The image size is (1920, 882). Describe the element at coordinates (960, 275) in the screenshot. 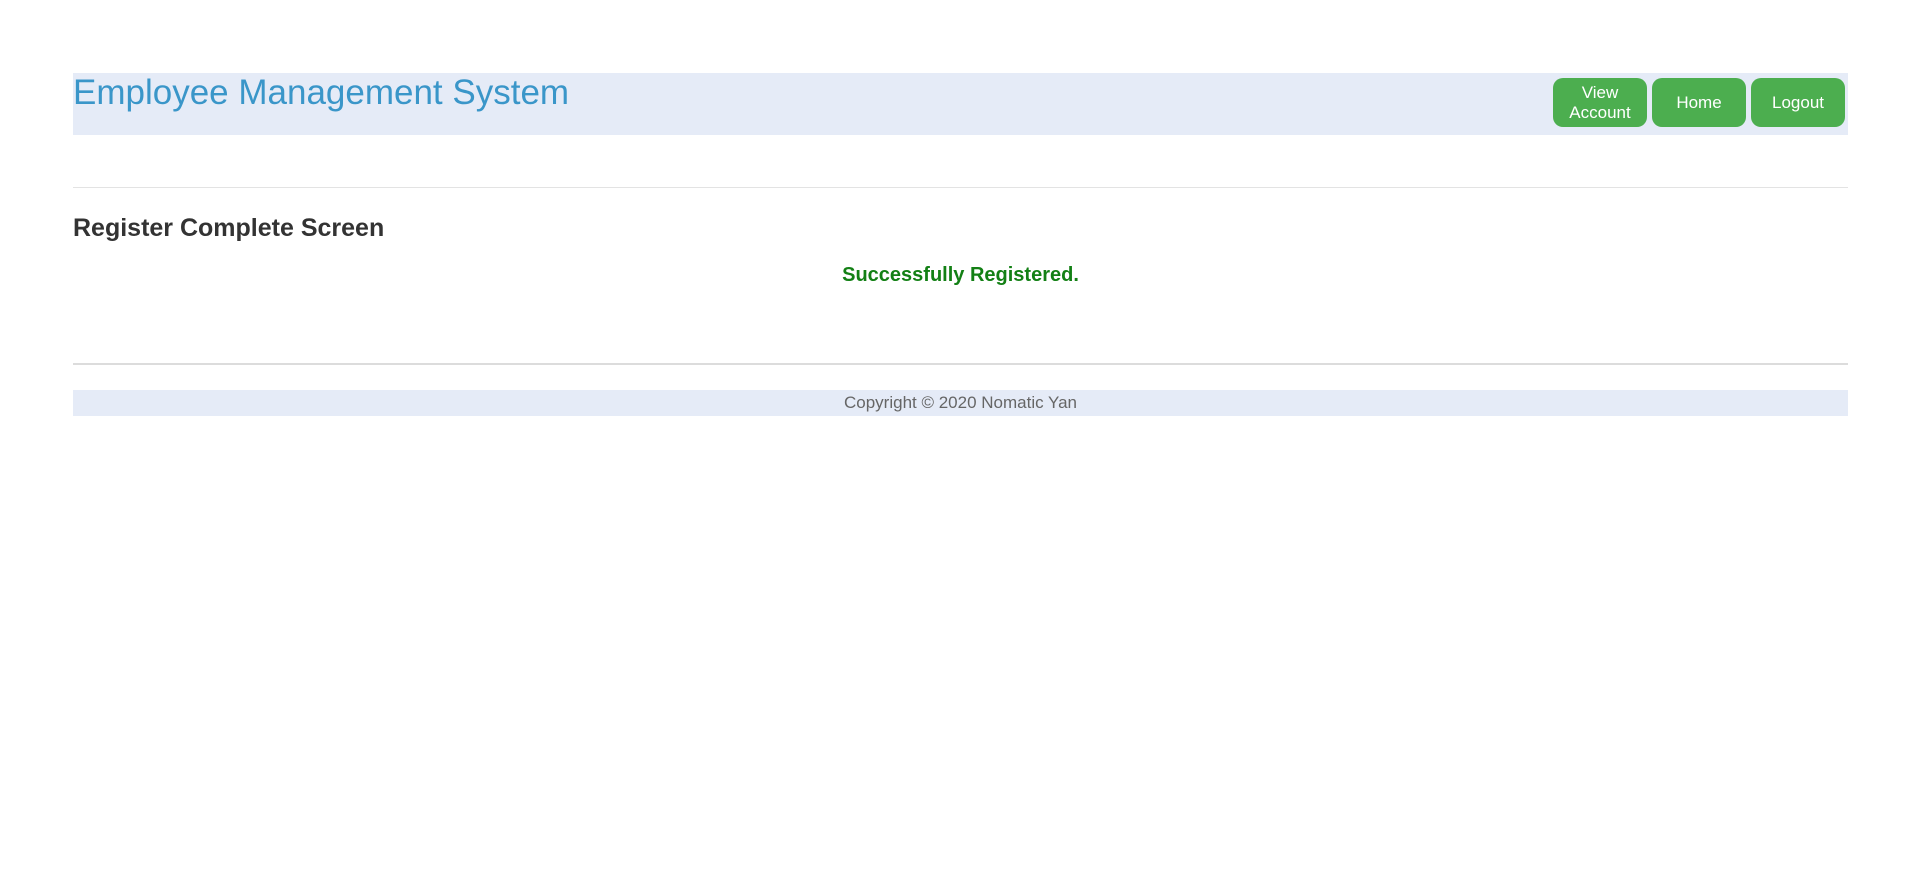

I see `success-message: Successfully Registered.` at that location.